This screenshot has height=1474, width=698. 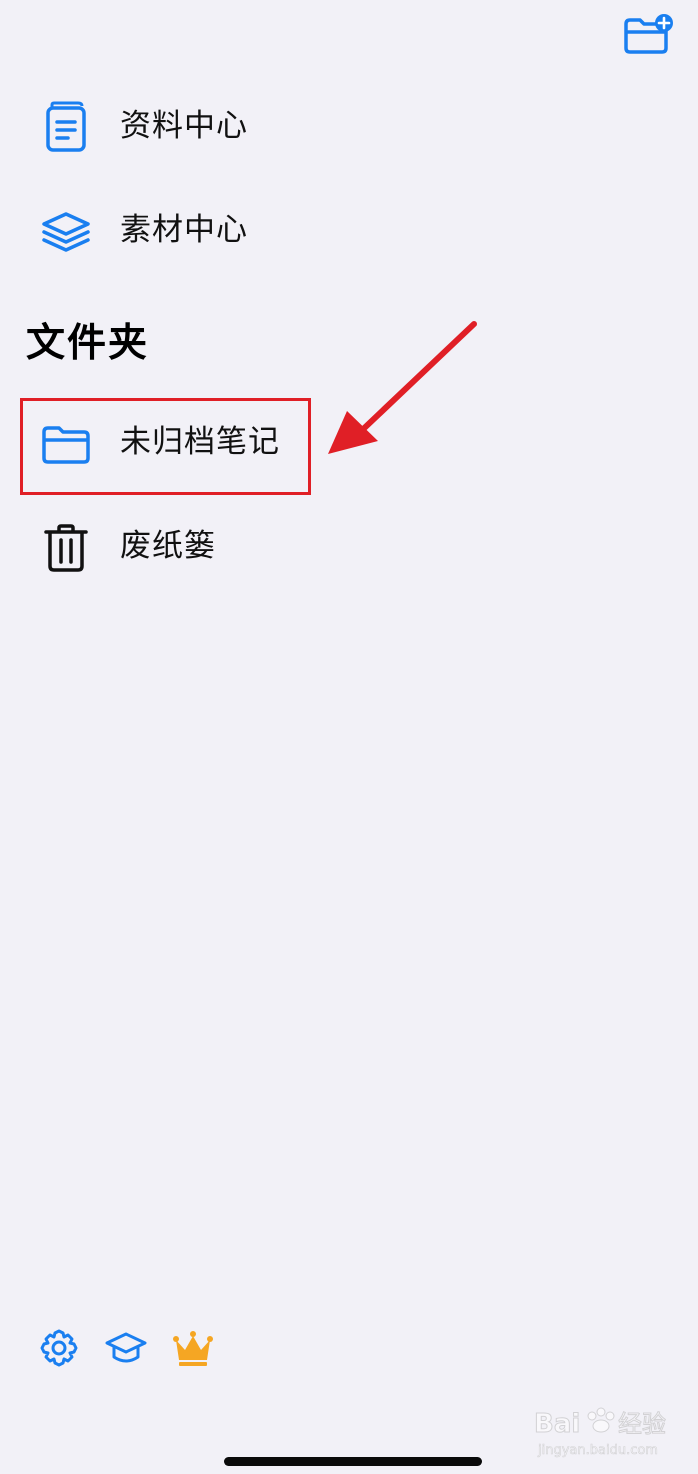 I want to click on folder-icon, so click(x=66, y=444).